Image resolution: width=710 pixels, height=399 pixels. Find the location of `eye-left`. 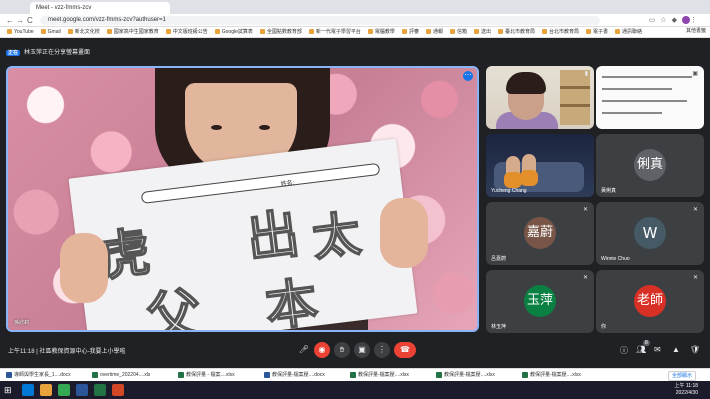

eye-left is located at coordinates (216, 127).